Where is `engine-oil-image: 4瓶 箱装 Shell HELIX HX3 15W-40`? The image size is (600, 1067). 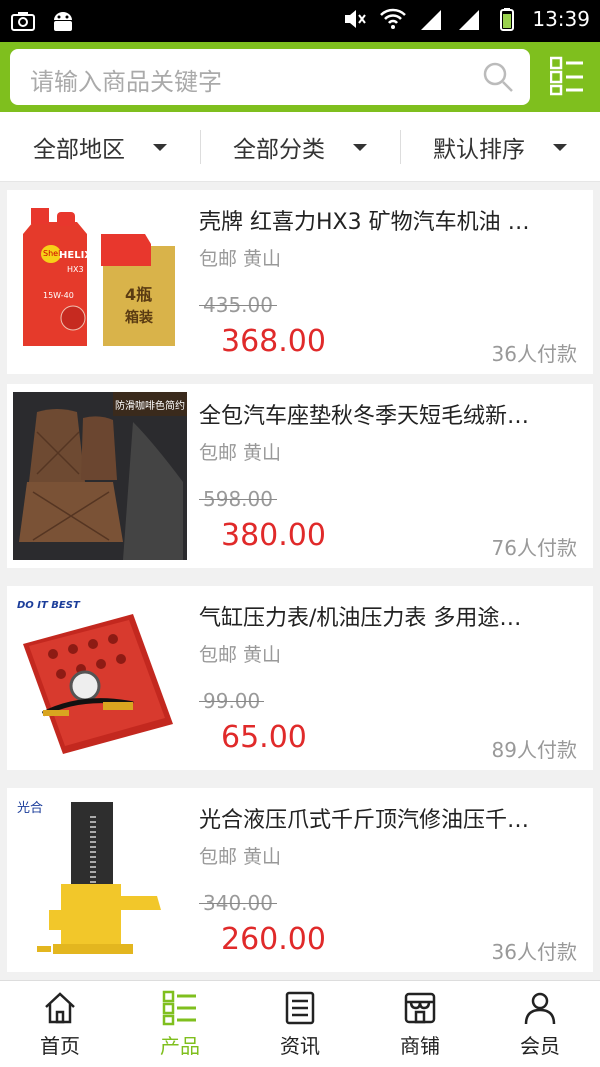 engine-oil-image: 4瓶 箱装 Shell HELIX HX3 15W-40 is located at coordinates (100, 282).